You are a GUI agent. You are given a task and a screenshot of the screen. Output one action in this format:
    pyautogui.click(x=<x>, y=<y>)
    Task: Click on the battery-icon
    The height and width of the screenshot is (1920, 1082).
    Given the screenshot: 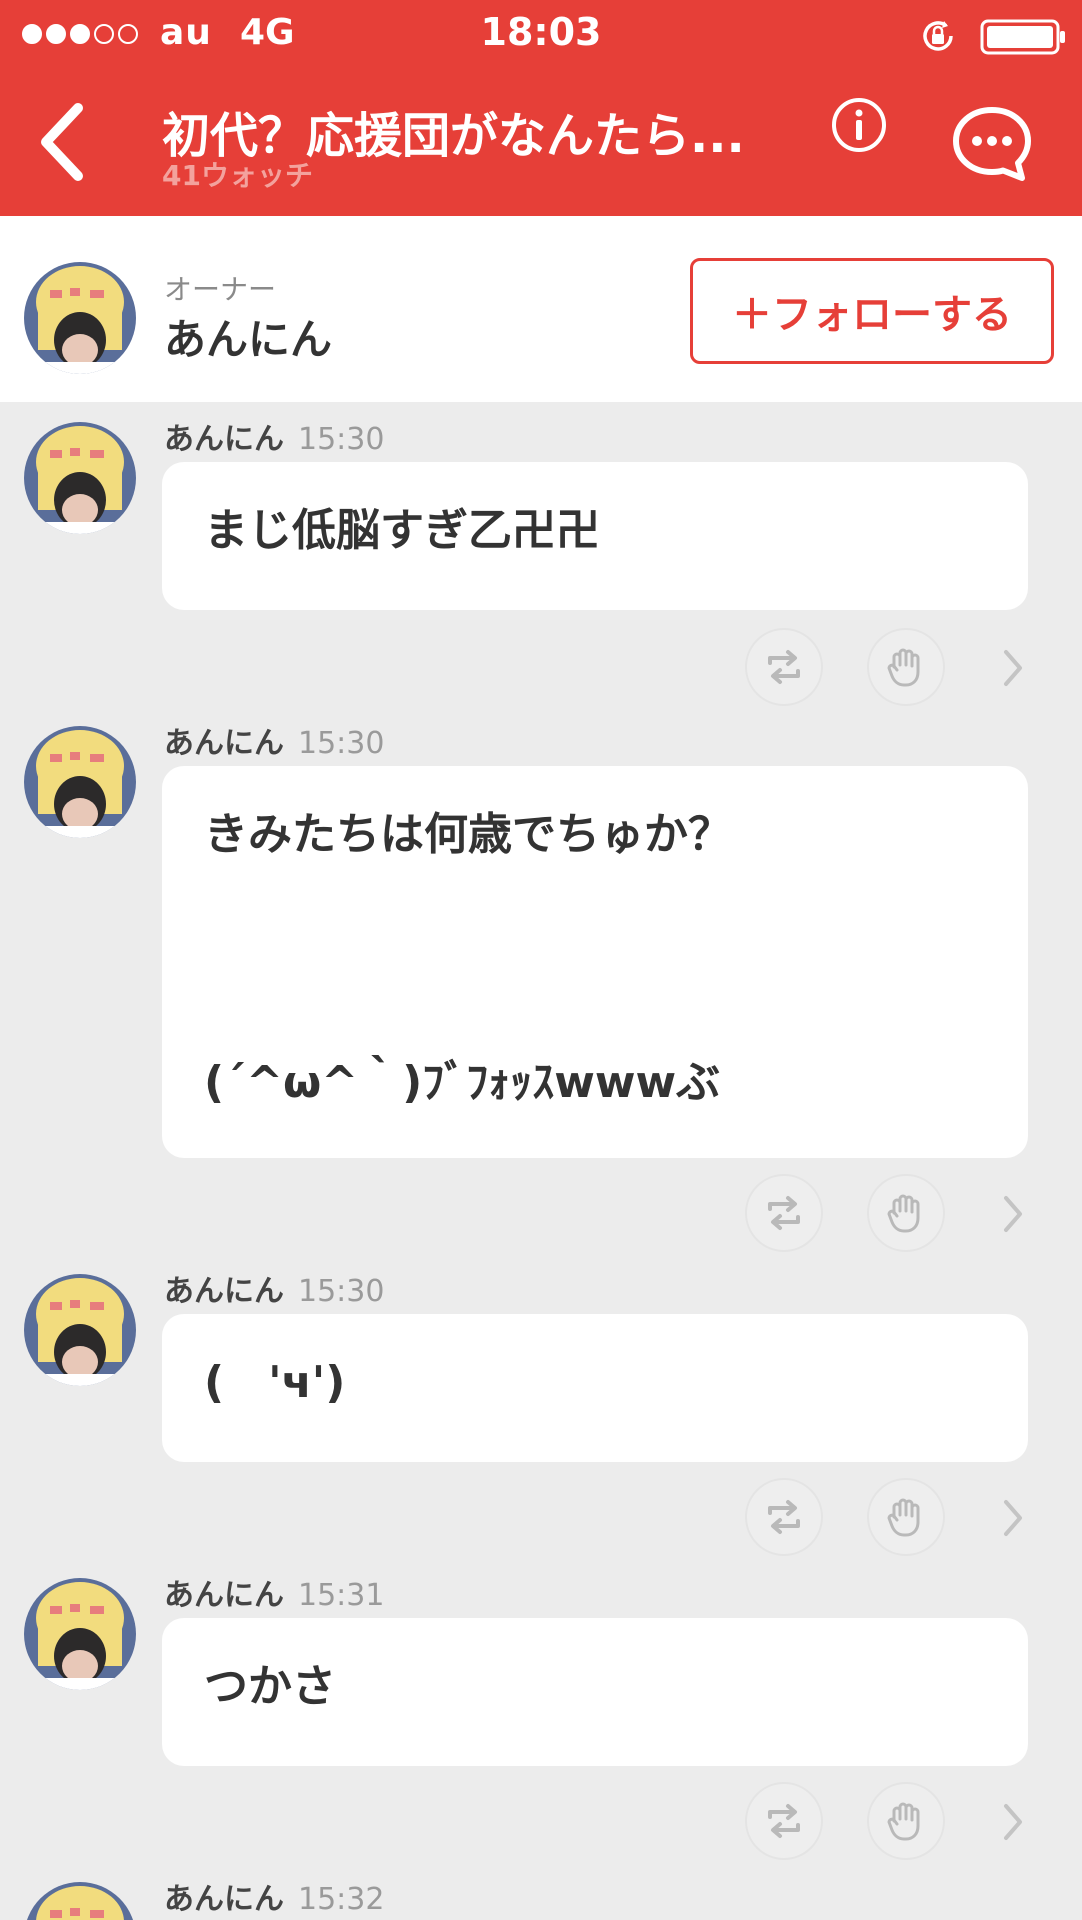 What is the action you would take?
    pyautogui.click(x=1022, y=37)
    